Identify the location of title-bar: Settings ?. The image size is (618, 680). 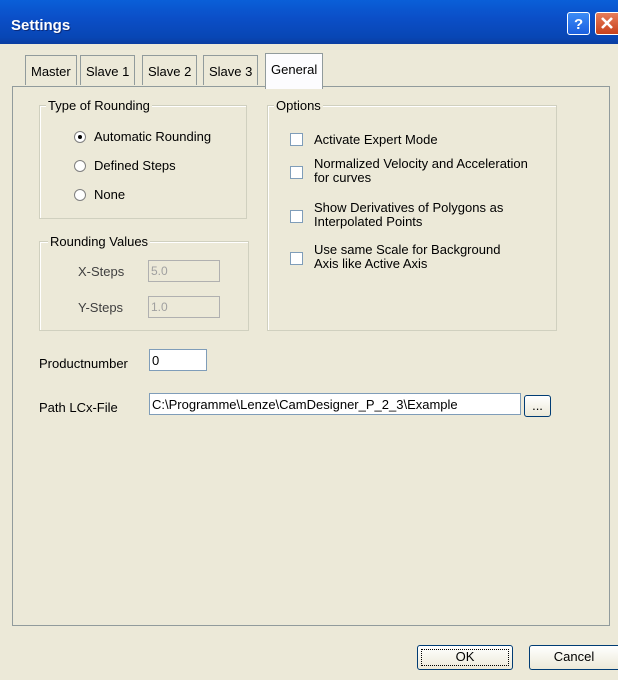
(309, 22).